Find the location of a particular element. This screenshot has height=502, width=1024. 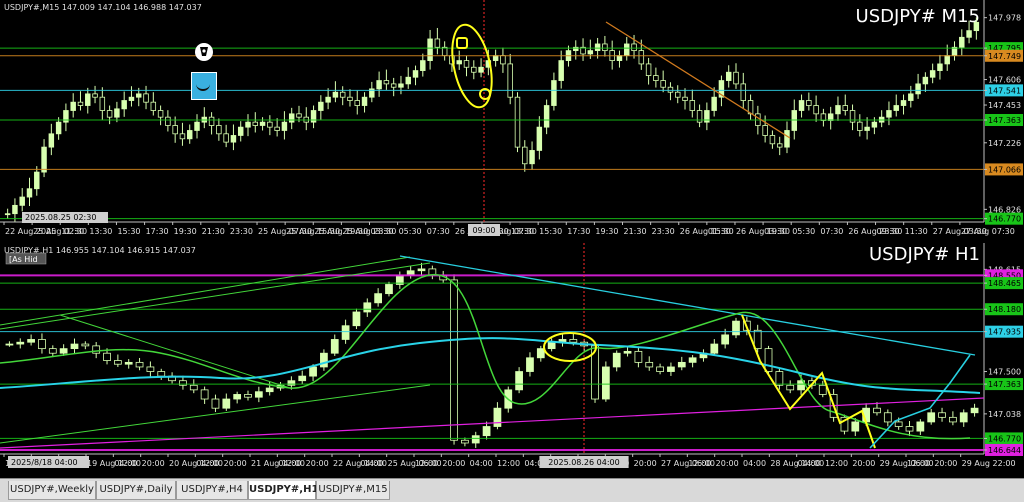

price-label: 147.606 is located at coordinates (1002, 80).